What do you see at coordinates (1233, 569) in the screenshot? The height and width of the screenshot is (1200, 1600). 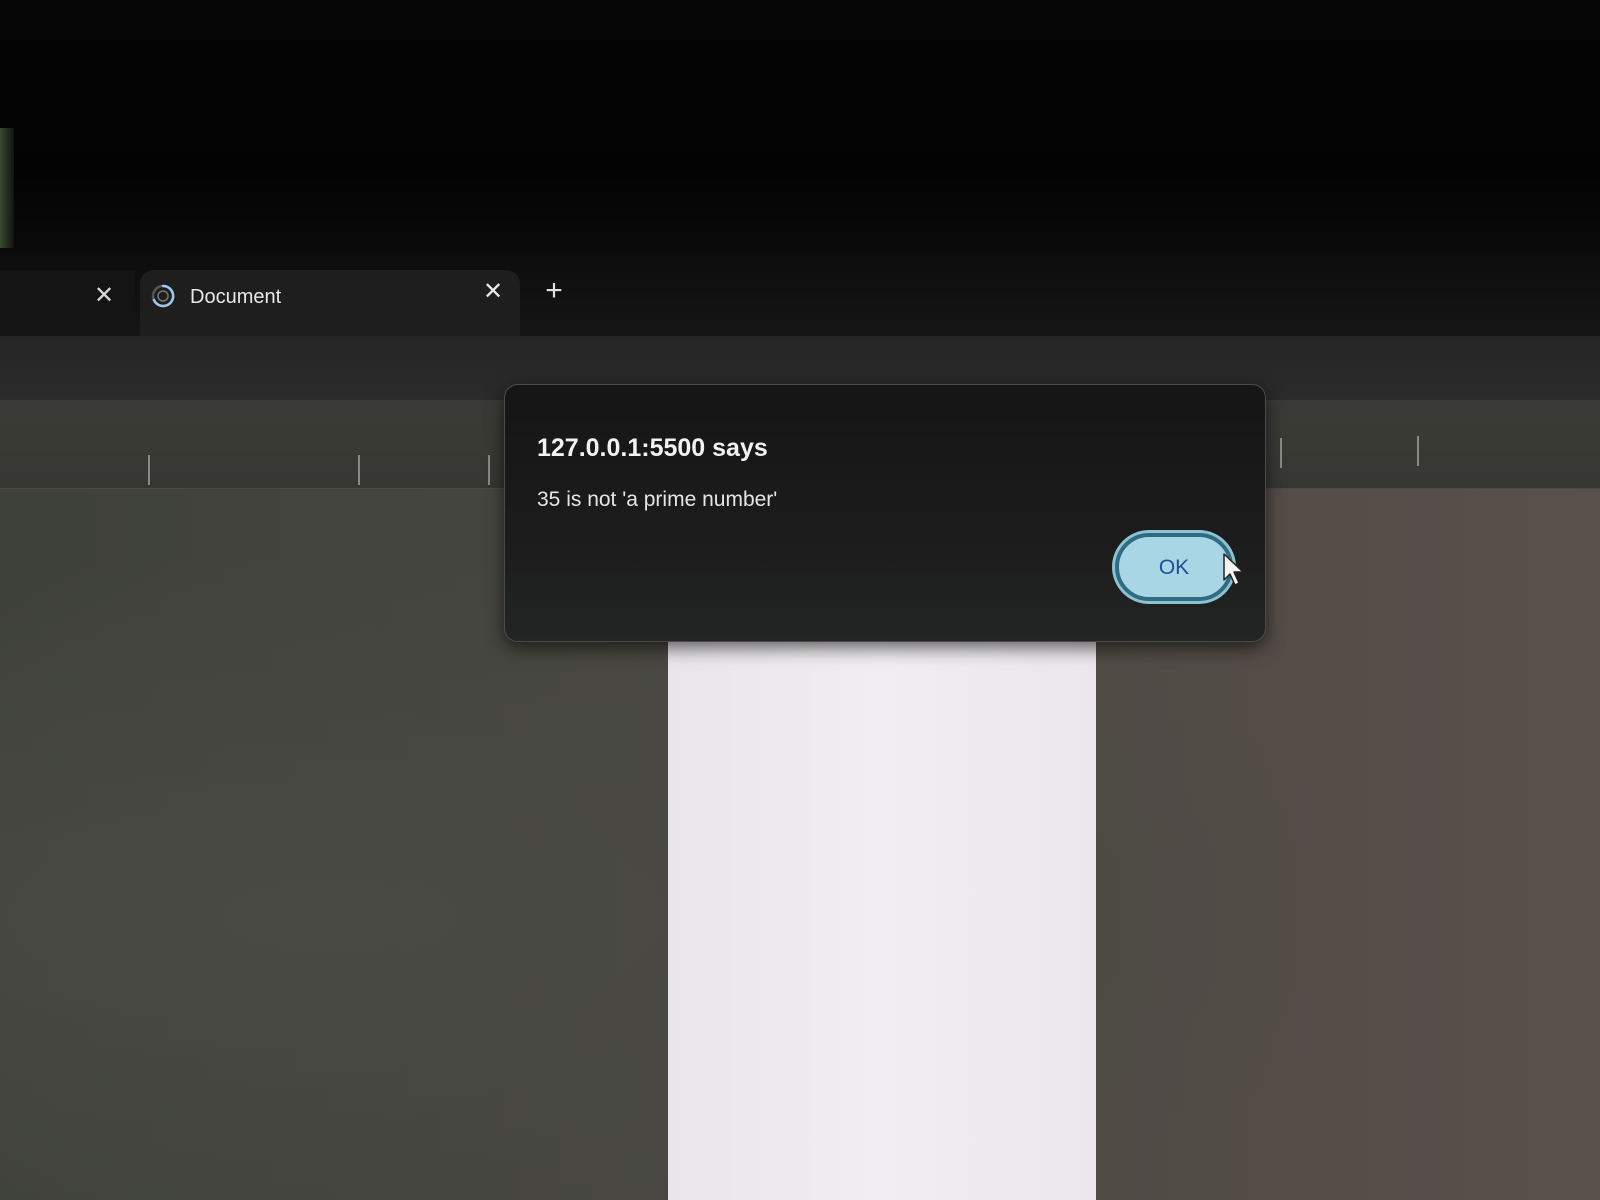 I see `mouse-pointer-icon` at bounding box center [1233, 569].